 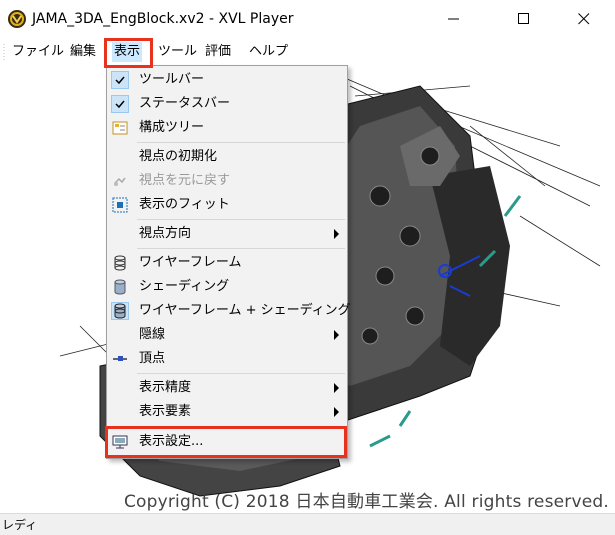 What do you see at coordinates (245, 310) in the screenshot?
I see `menu-item-label: ワイヤーフレーム + シェーディング` at bounding box center [245, 310].